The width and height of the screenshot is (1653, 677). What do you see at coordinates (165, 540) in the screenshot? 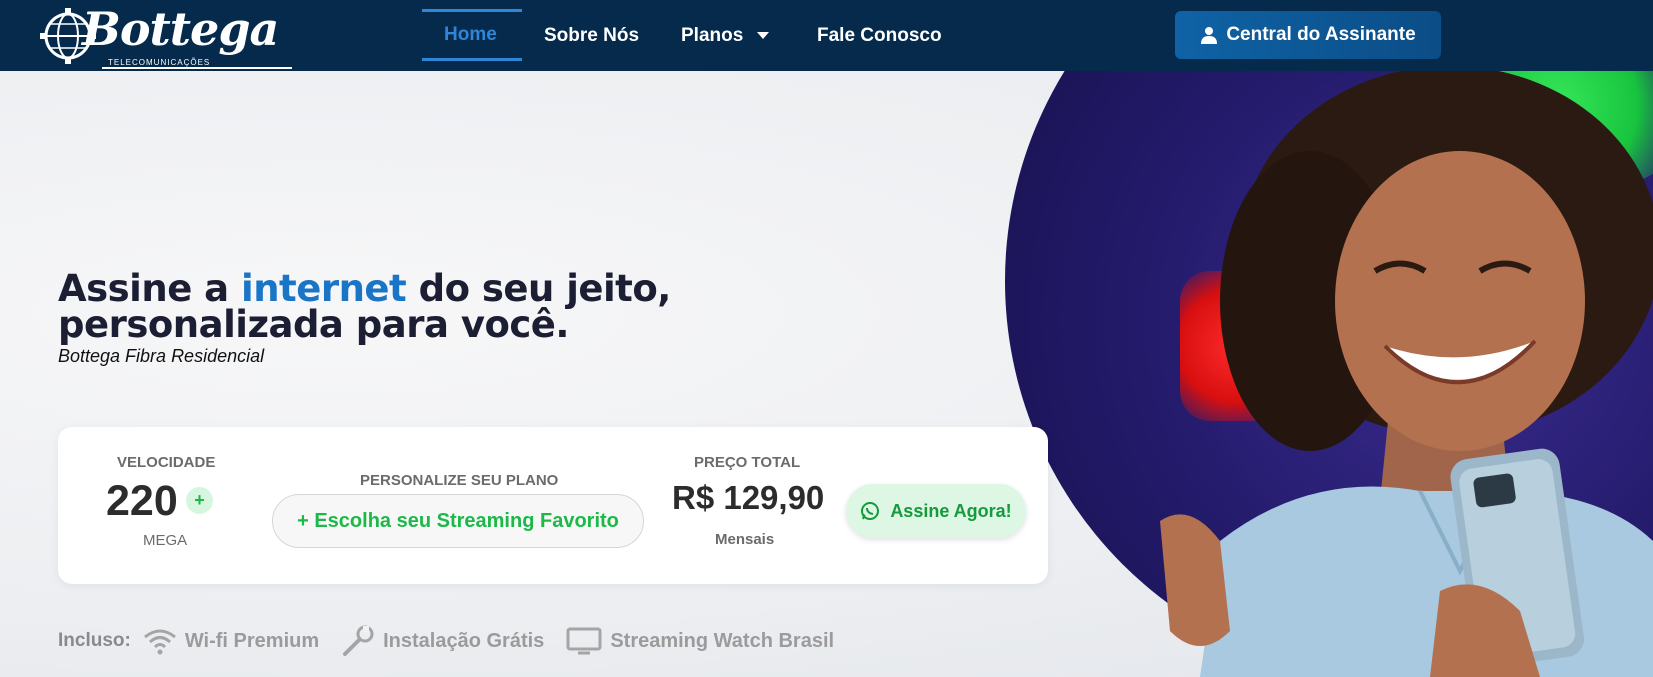
I see `speed-unit: MEGA` at bounding box center [165, 540].